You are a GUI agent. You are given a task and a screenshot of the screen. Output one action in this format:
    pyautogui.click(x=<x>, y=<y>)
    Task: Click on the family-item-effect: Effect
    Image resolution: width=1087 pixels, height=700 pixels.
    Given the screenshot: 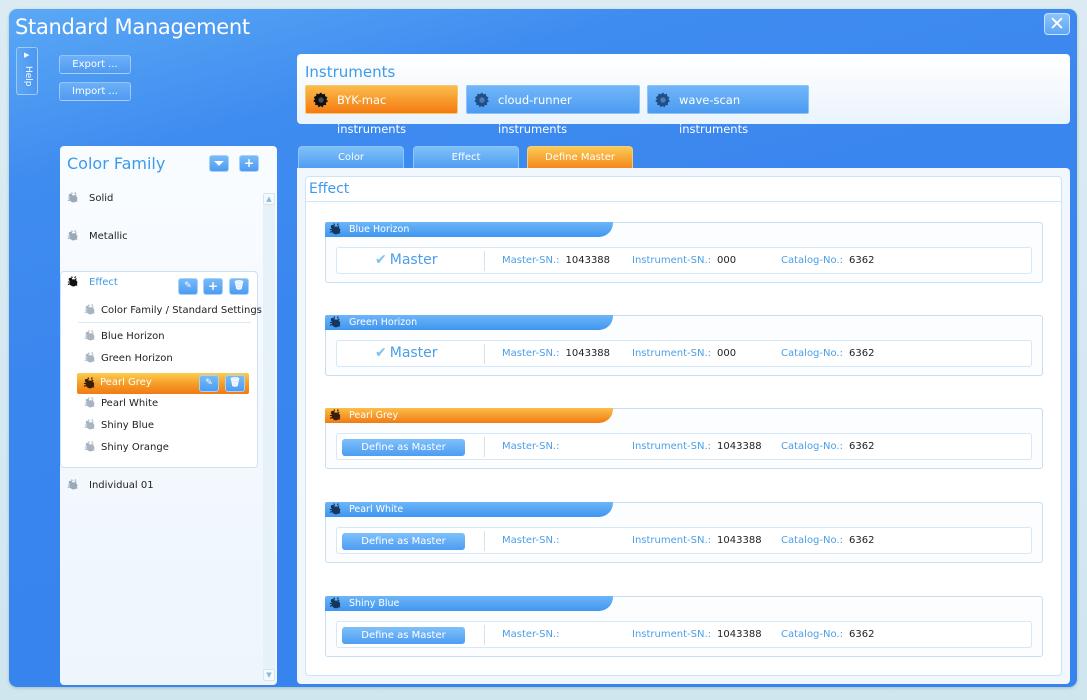 What is the action you would take?
    pyautogui.click(x=117, y=284)
    